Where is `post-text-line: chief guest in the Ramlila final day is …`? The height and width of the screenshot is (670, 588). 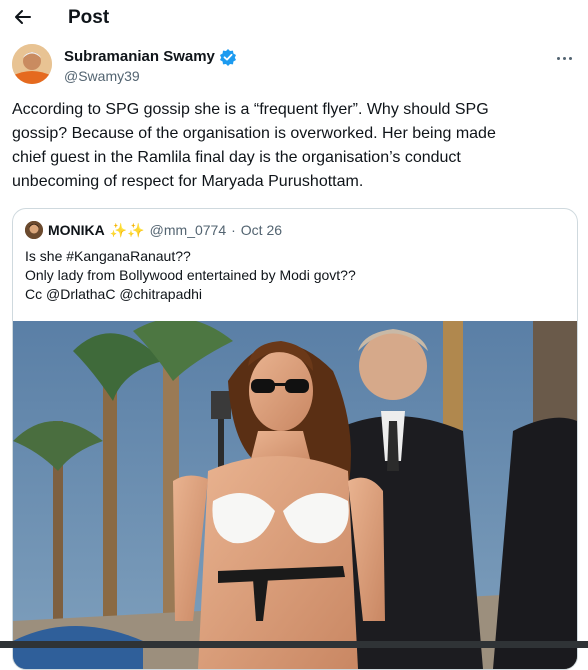 post-text-line: chief guest in the Ramlila final day is … is located at coordinates (236, 157).